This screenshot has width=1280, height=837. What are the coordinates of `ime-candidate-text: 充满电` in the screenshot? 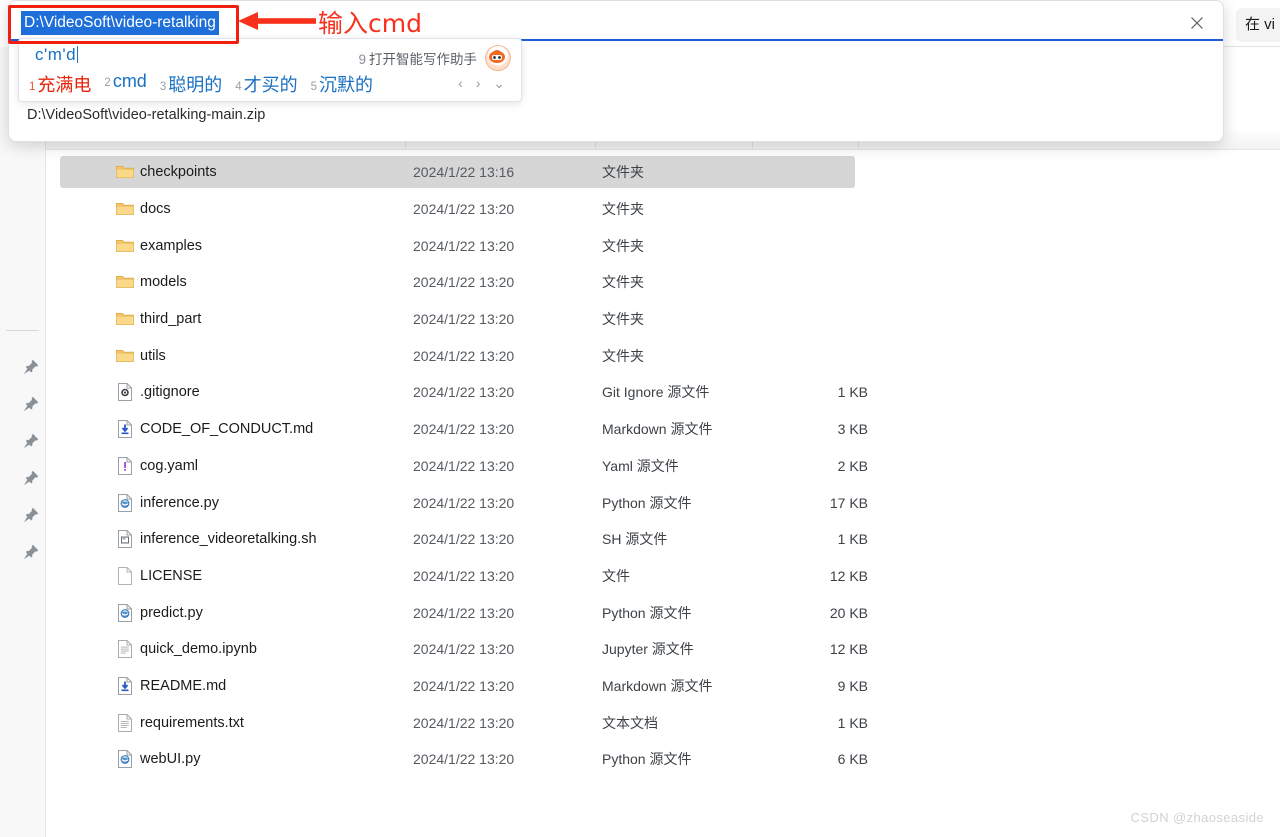 It's located at (64, 85).